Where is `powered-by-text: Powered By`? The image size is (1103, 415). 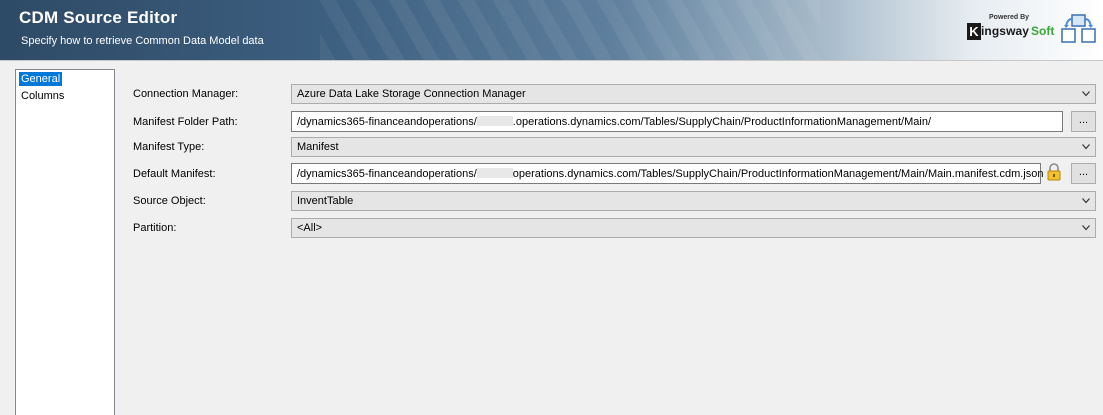 powered-by-text: Powered By is located at coordinates (1009, 17).